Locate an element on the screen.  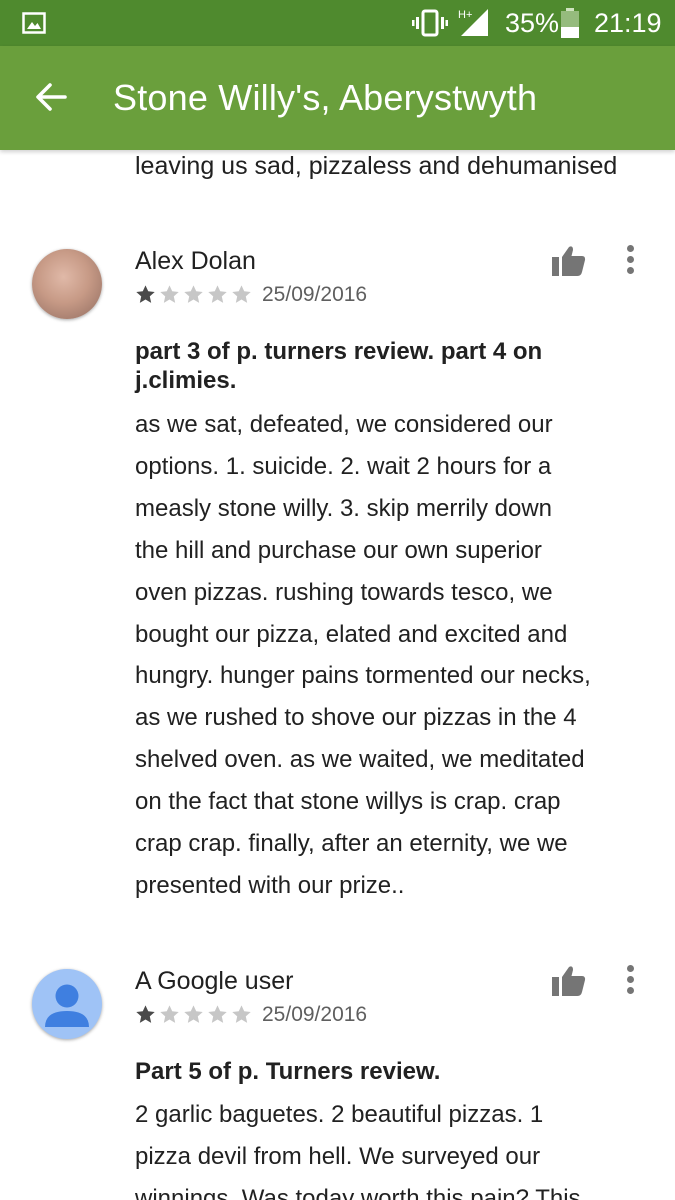
default-user-icon is located at coordinates (67, 1005).